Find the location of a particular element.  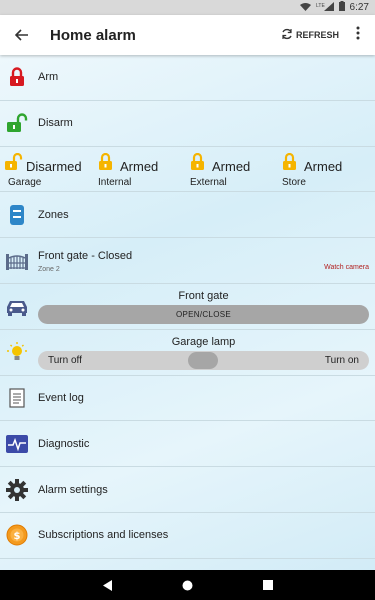

zones-icon is located at coordinates (17, 214).